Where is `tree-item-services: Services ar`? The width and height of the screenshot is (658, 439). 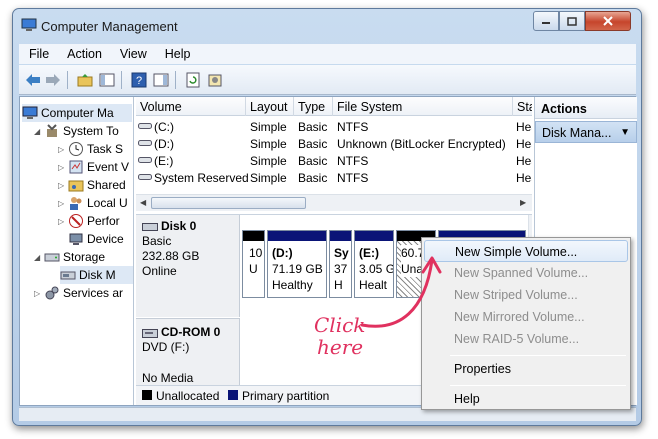 tree-item-services: Services ar is located at coordinates (83, 293).